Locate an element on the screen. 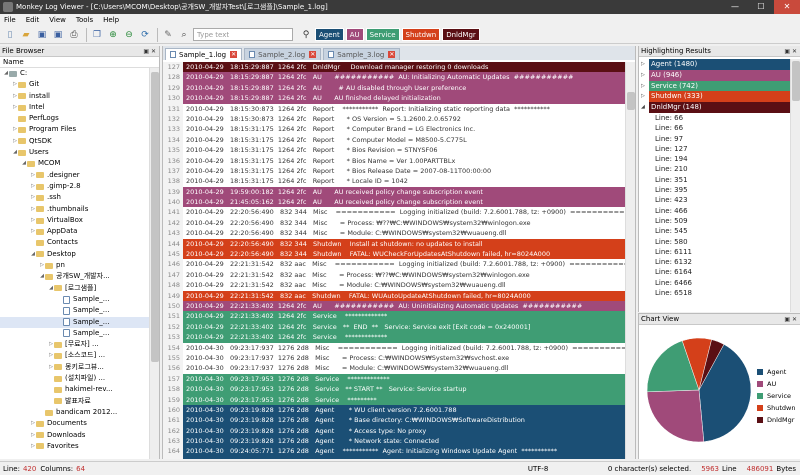  collapse-arrow-icon: ◢ is located at coordinates (645, 107).